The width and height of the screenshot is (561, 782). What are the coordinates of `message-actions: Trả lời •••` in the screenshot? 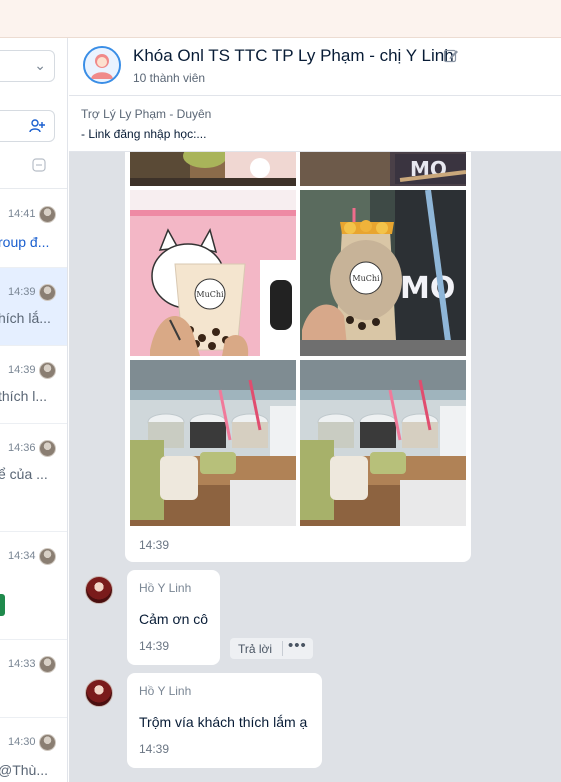 It's located at (271, 648).